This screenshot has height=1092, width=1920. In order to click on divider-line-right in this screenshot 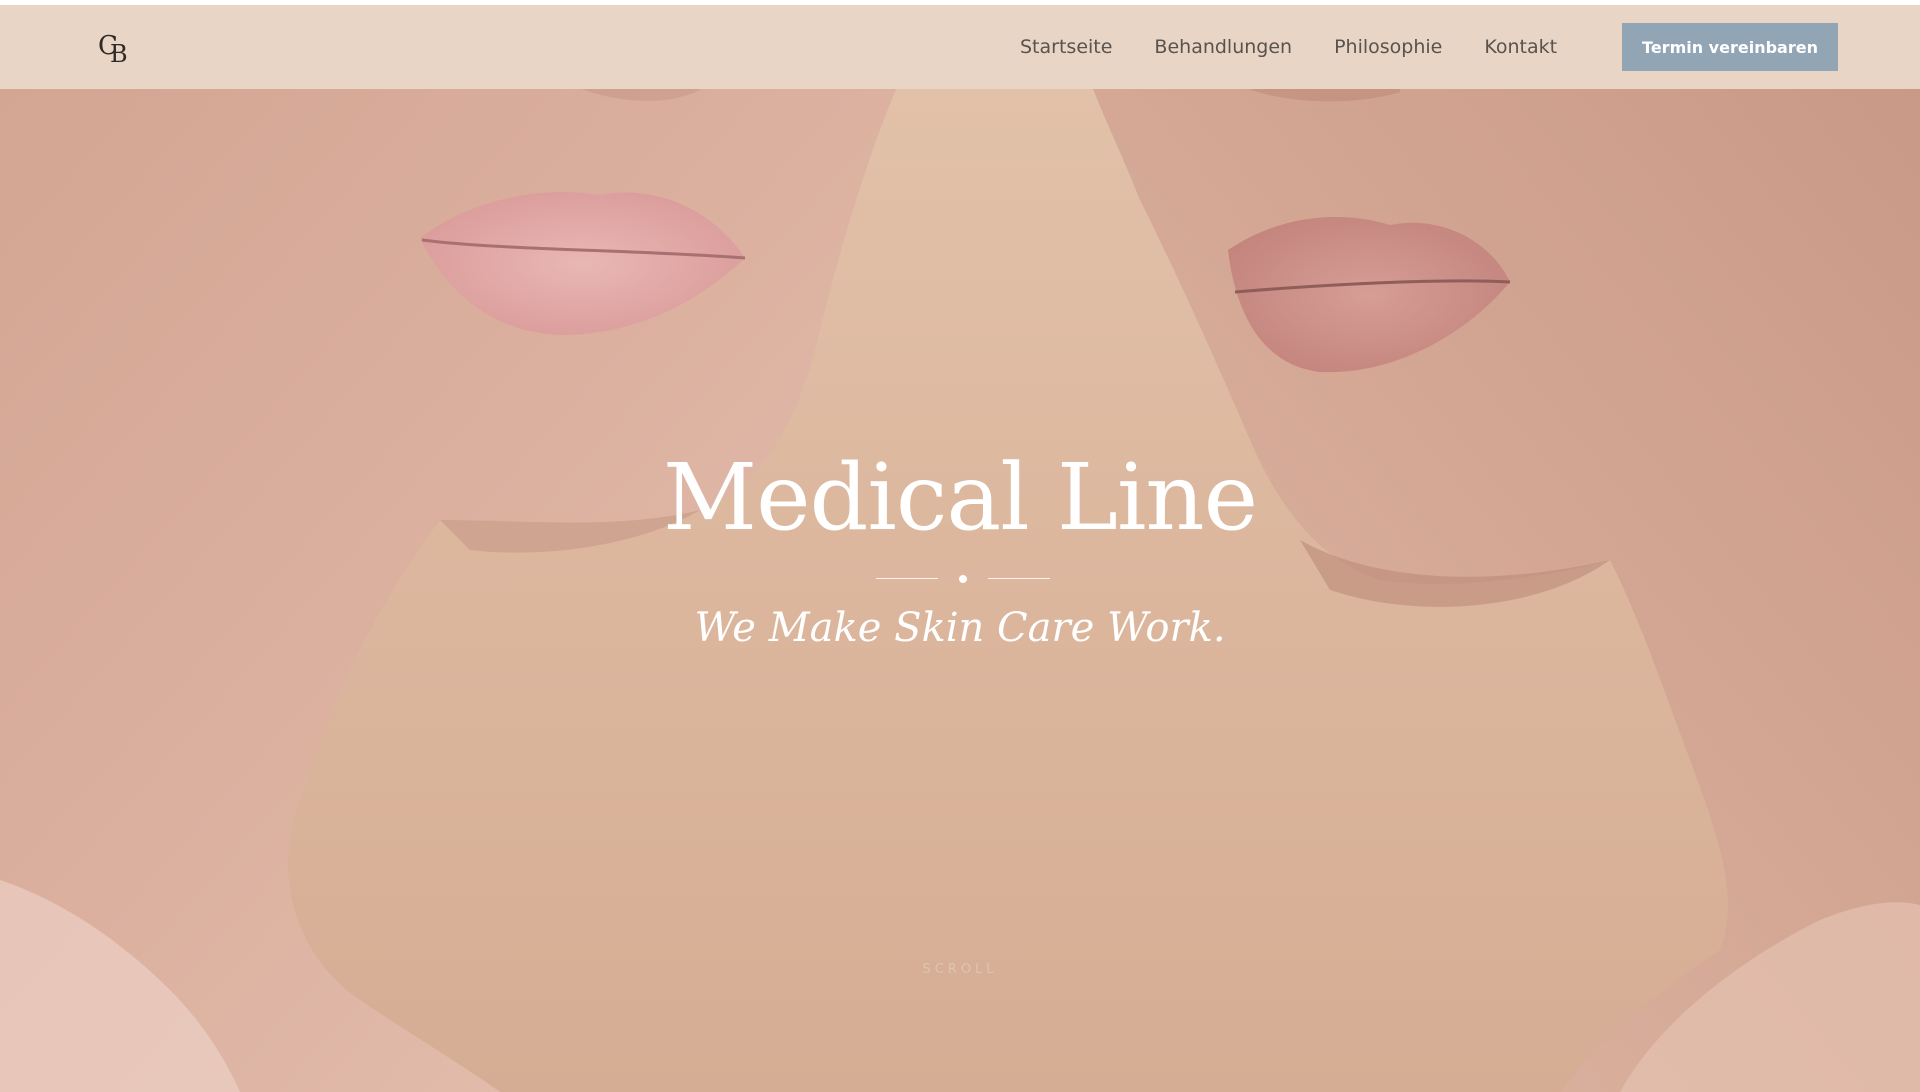, I will do `click(1019, 578)`.